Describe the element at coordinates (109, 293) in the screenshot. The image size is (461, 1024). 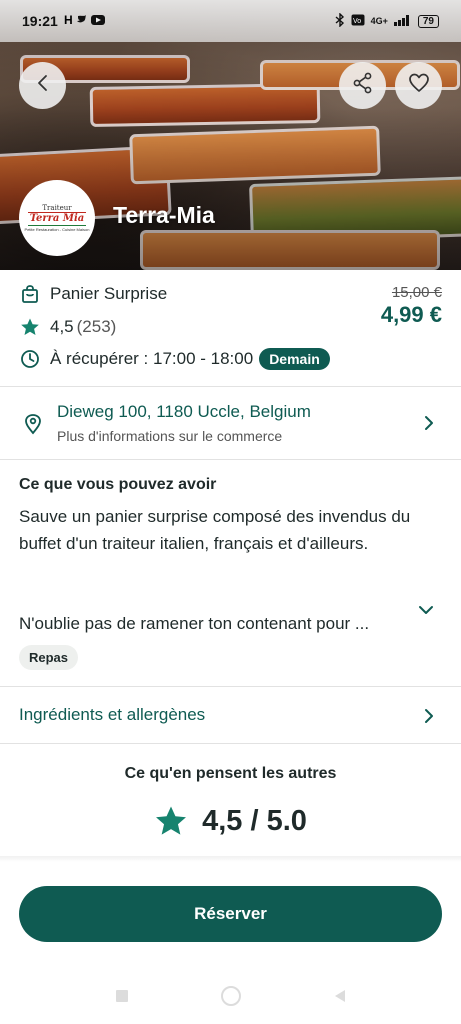
I see `offer-name: Panier Surprise` at that location.